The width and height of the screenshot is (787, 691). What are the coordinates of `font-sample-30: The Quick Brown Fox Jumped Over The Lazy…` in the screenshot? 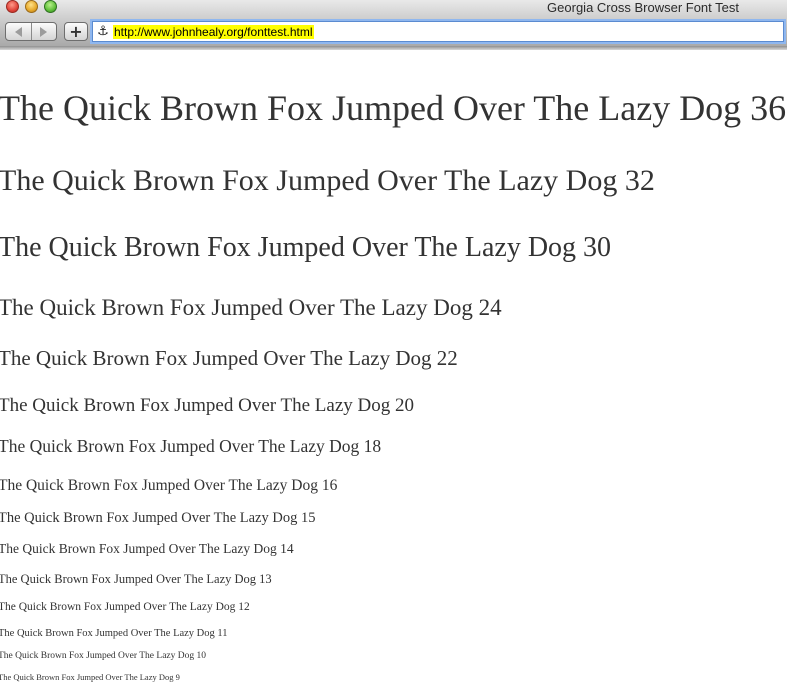 It's located at (306, 247).